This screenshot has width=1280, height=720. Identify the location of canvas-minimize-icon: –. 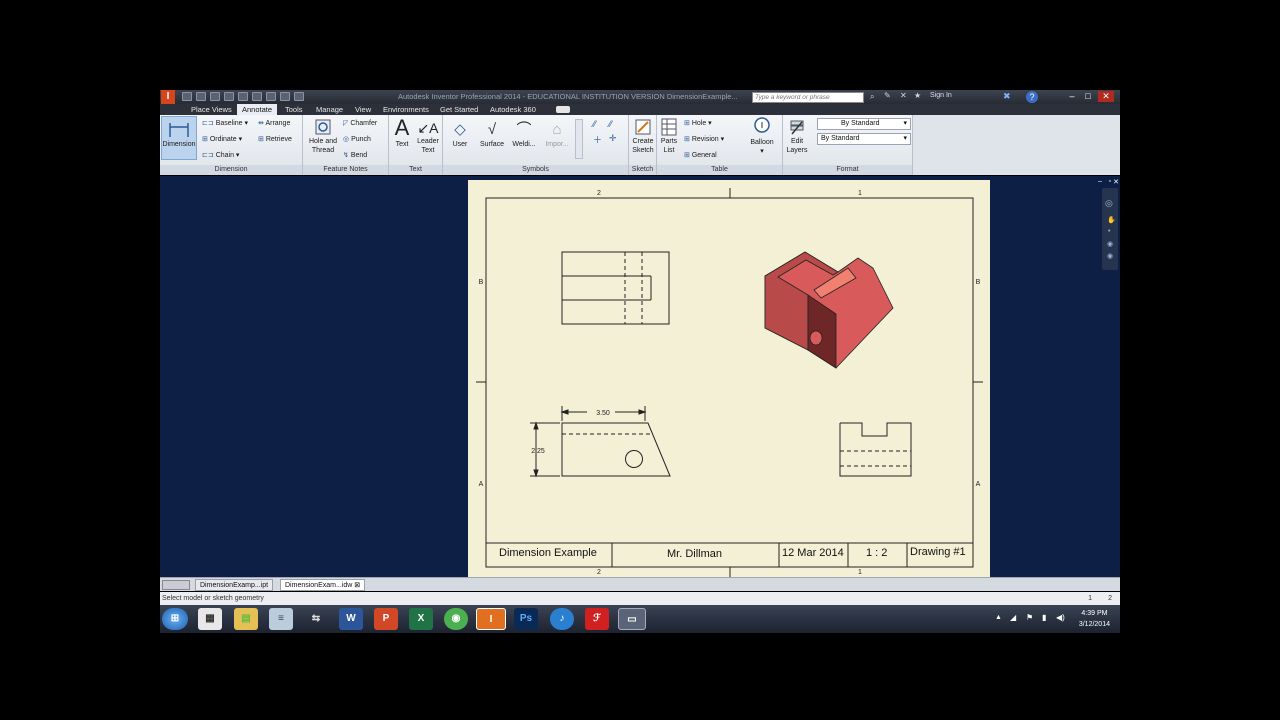
(1100, 181).